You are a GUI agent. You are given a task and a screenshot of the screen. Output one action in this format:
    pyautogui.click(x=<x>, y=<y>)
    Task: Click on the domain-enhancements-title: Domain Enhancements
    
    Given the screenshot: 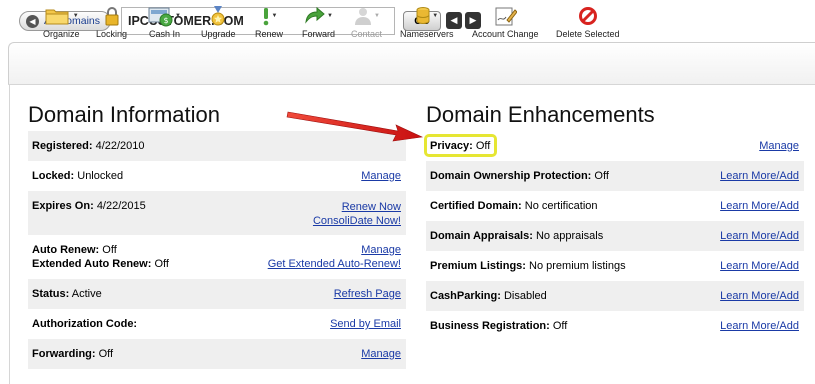 What is the action you would take?
    pyautogui.click(x=540, y=114)
    